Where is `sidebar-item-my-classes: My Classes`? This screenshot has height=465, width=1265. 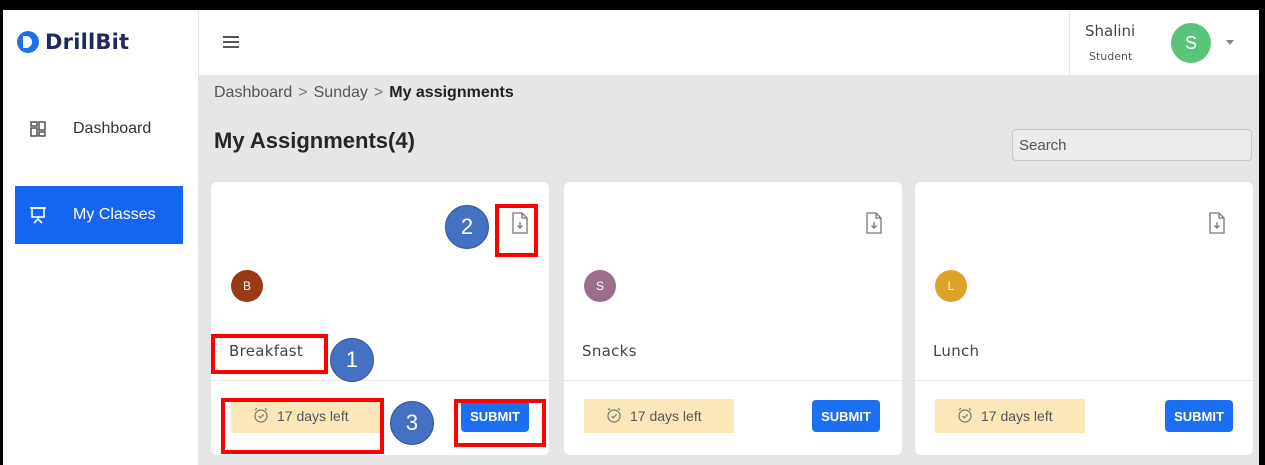 sidebar-item-my-classes: My Classes is located at coordinates (99, 215).